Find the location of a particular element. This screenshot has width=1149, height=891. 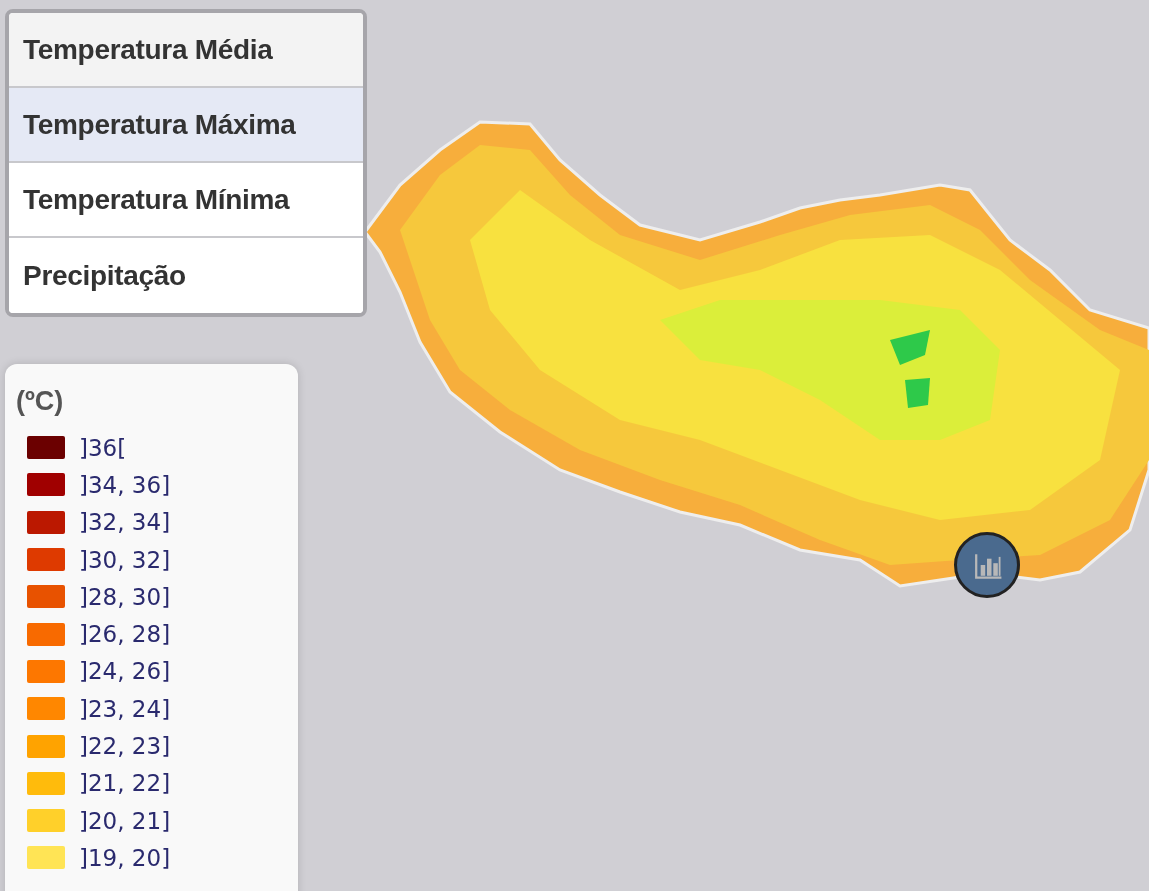

legend-label: ]30, 32] is located at coordinates (125, 559).